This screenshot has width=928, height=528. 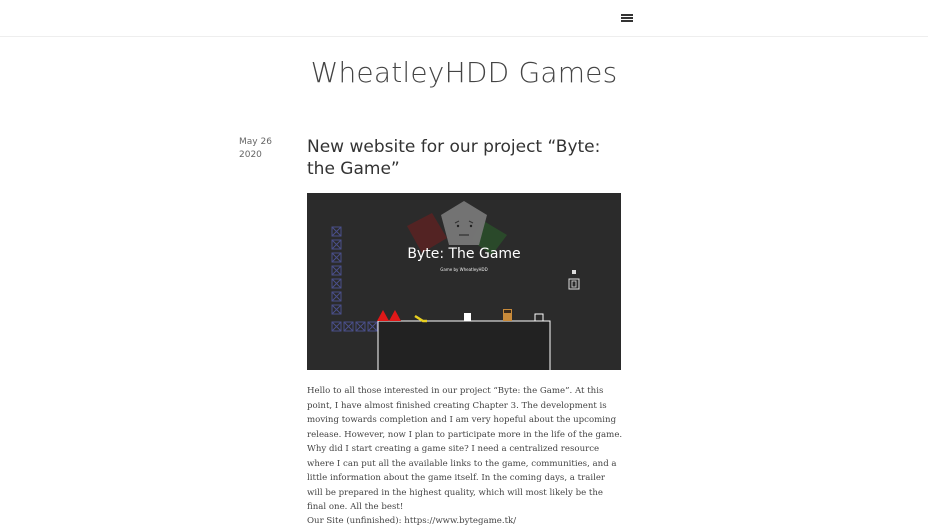 What do you see at coordinates (507, 311) in the screenshot?
I see `orange-character-face` at bounding box center [507, 311].